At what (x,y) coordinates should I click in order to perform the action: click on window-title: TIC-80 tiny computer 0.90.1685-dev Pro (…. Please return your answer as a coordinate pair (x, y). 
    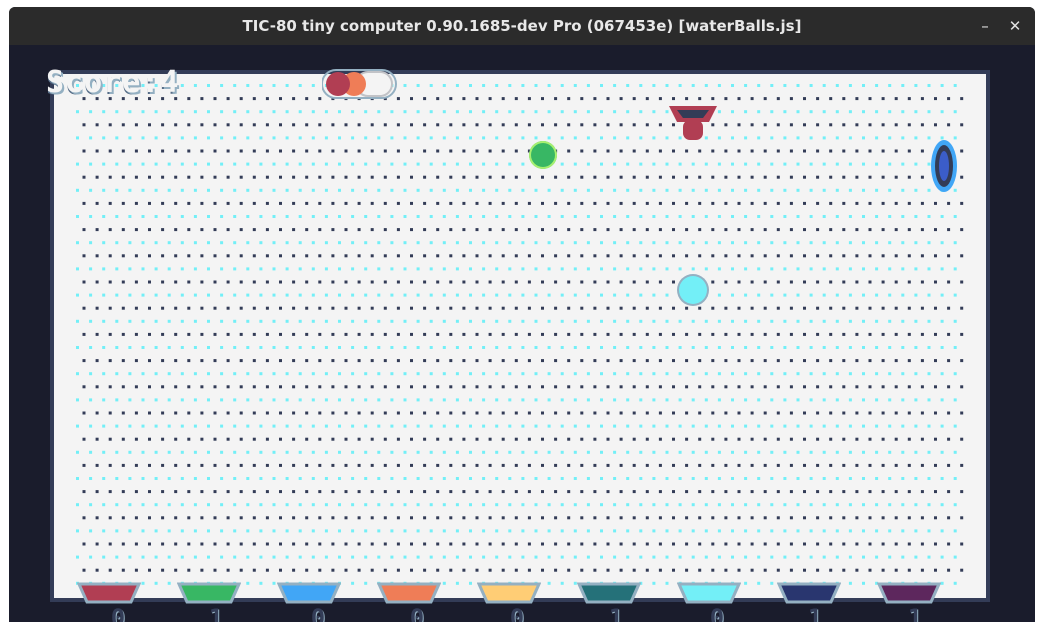
    Looking at the image, I should click on (522, 26).